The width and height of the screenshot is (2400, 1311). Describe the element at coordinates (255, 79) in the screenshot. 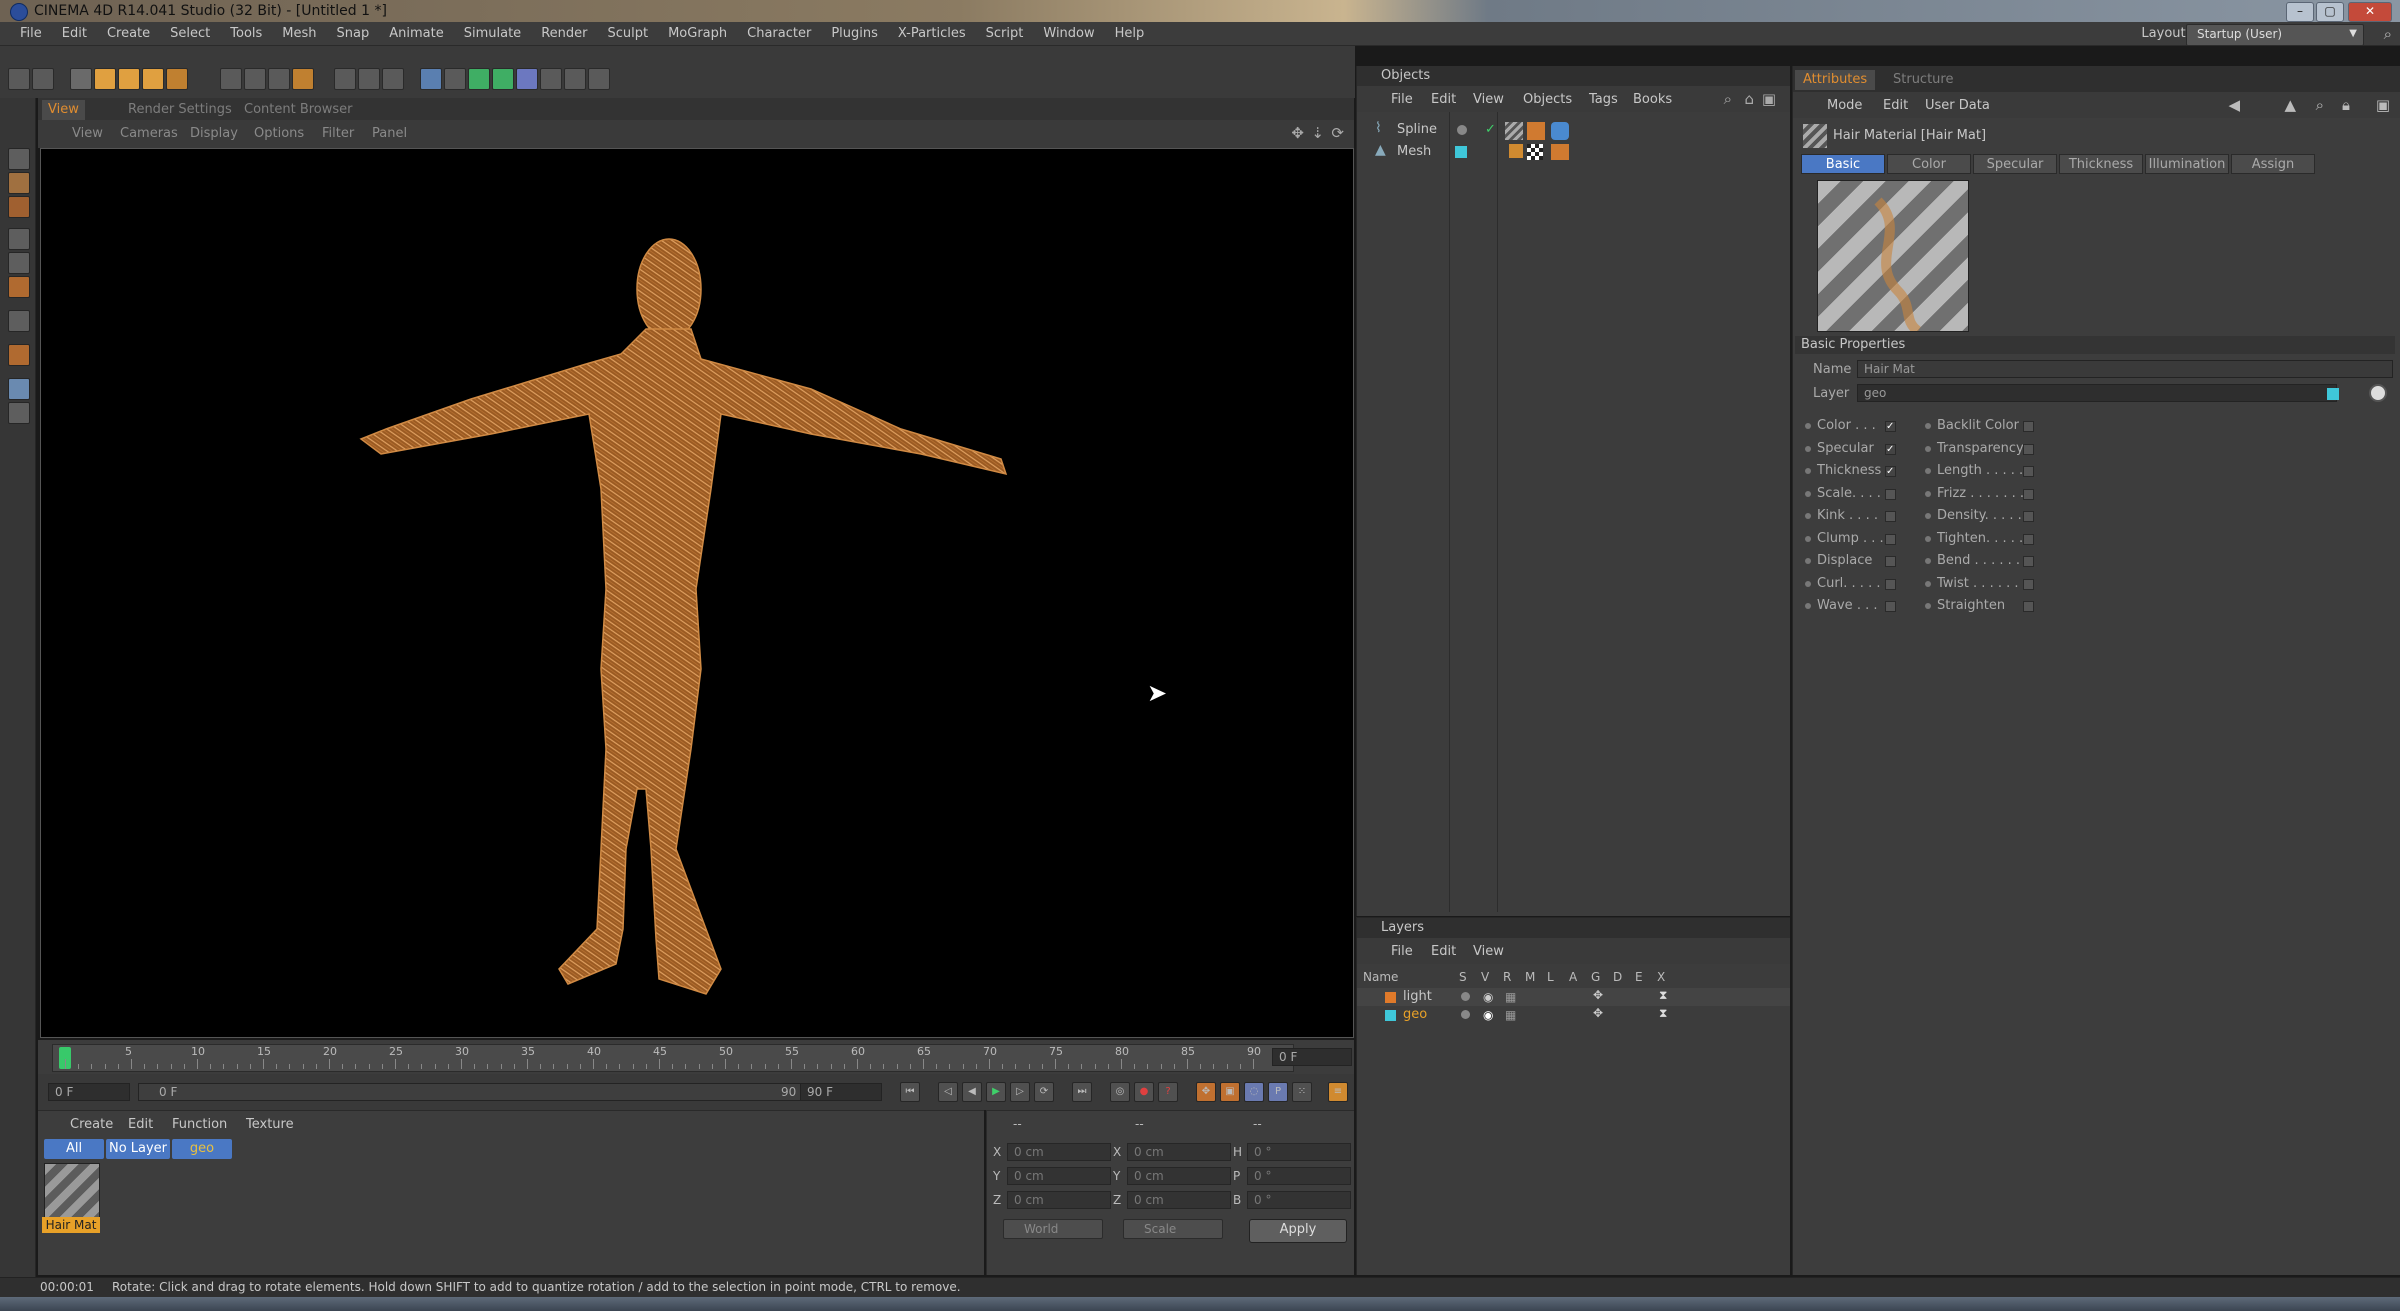

I see `y-axis-lock-icon` at that location.